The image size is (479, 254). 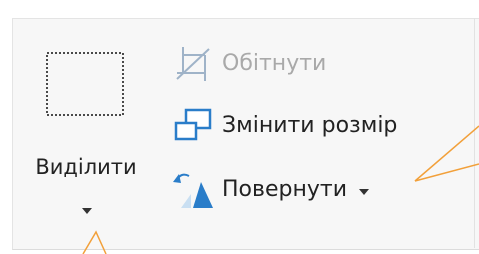 What do you see at coordinates (193, 64) in the screenshot?
I see `crop-icon` at bounding box center [193, 64].